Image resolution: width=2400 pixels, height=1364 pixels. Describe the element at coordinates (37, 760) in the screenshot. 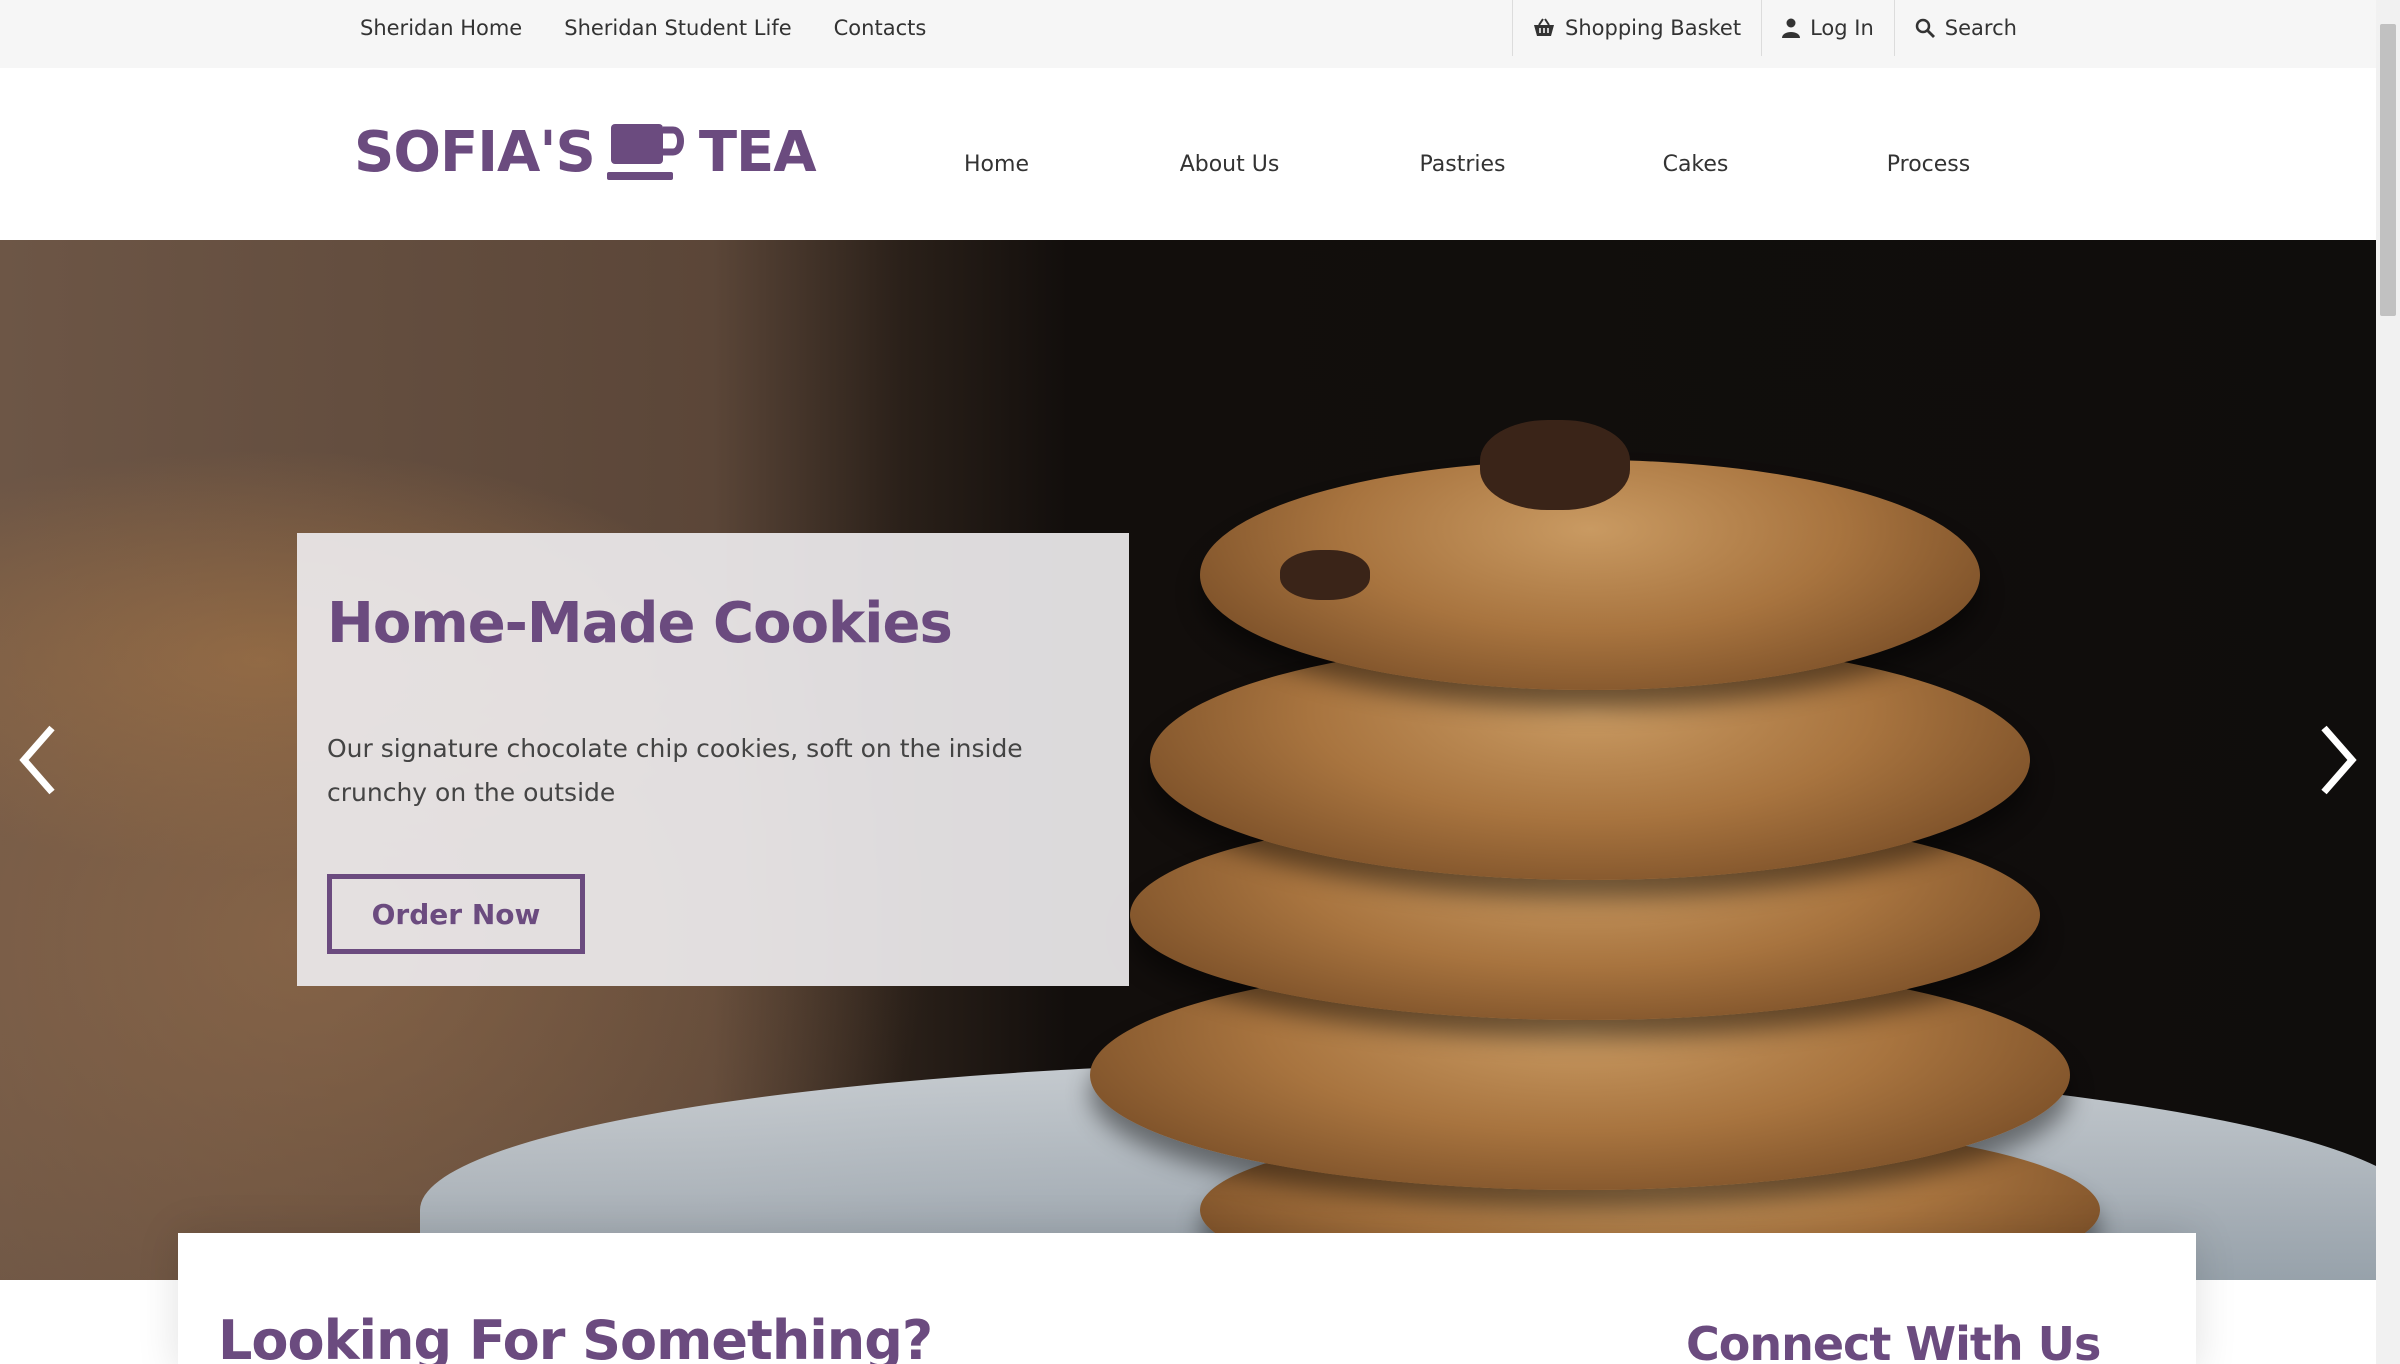

I see `chevron-left-icon` at that location.